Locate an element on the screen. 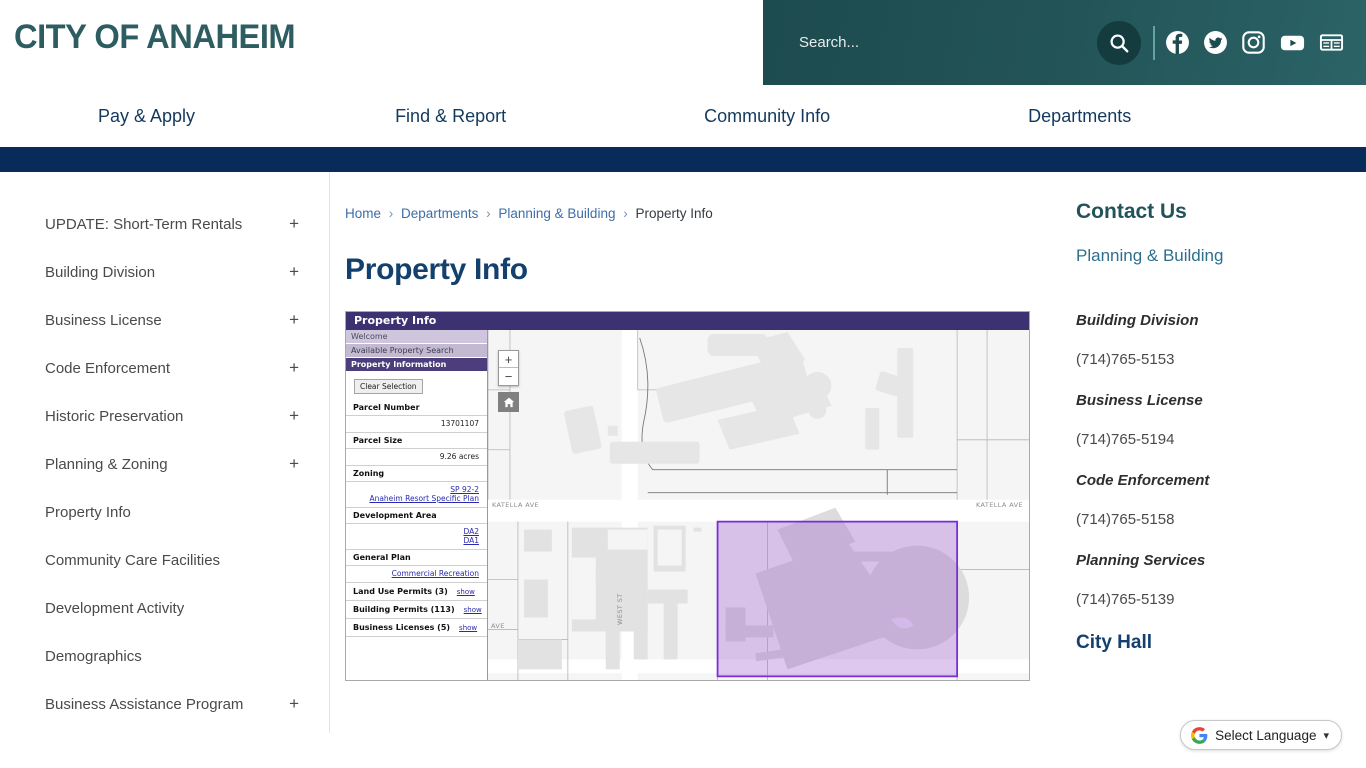 The image size is (1366, 768). sidebar-item-code-enforcement: Code Enforcement + is located at coordinates (164, 368).